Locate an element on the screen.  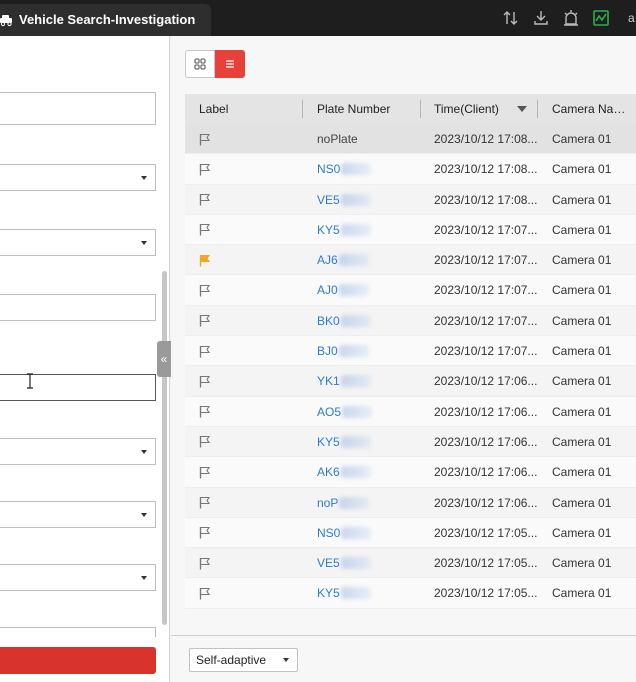
flag-filled-icon is located at coordinates (205, 260).